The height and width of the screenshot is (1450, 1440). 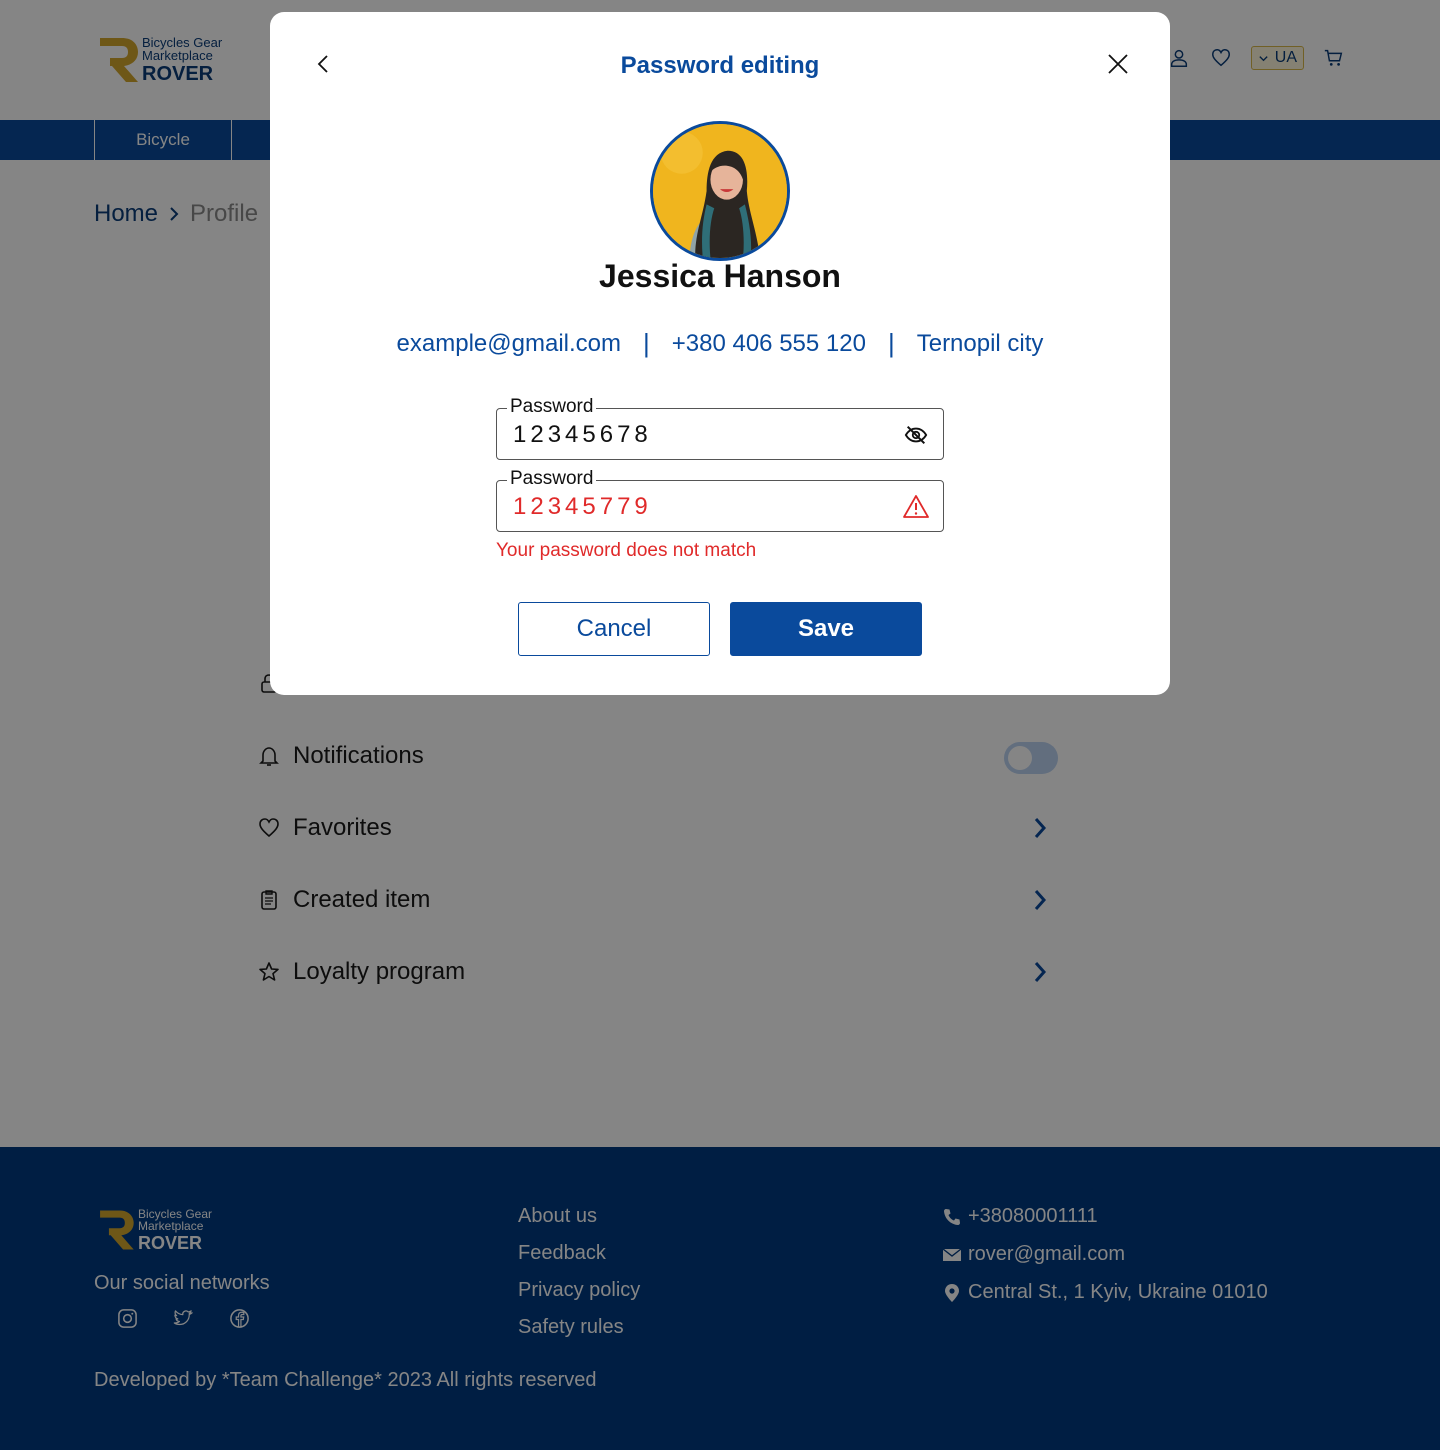 I want to click on password-field-label: Password, so click(x=552, y=407).